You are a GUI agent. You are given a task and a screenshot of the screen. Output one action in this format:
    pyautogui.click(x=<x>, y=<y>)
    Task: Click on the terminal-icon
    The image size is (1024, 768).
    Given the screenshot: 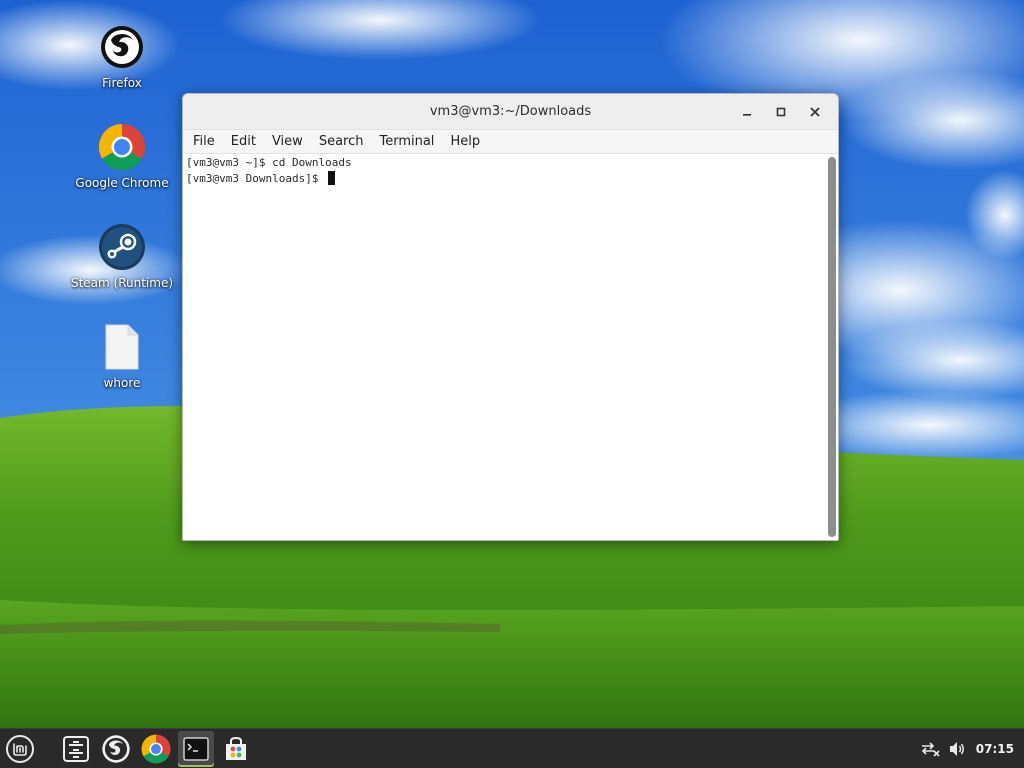 What is the action you would take?
    pyautogui.click(x=196, y=748)
    